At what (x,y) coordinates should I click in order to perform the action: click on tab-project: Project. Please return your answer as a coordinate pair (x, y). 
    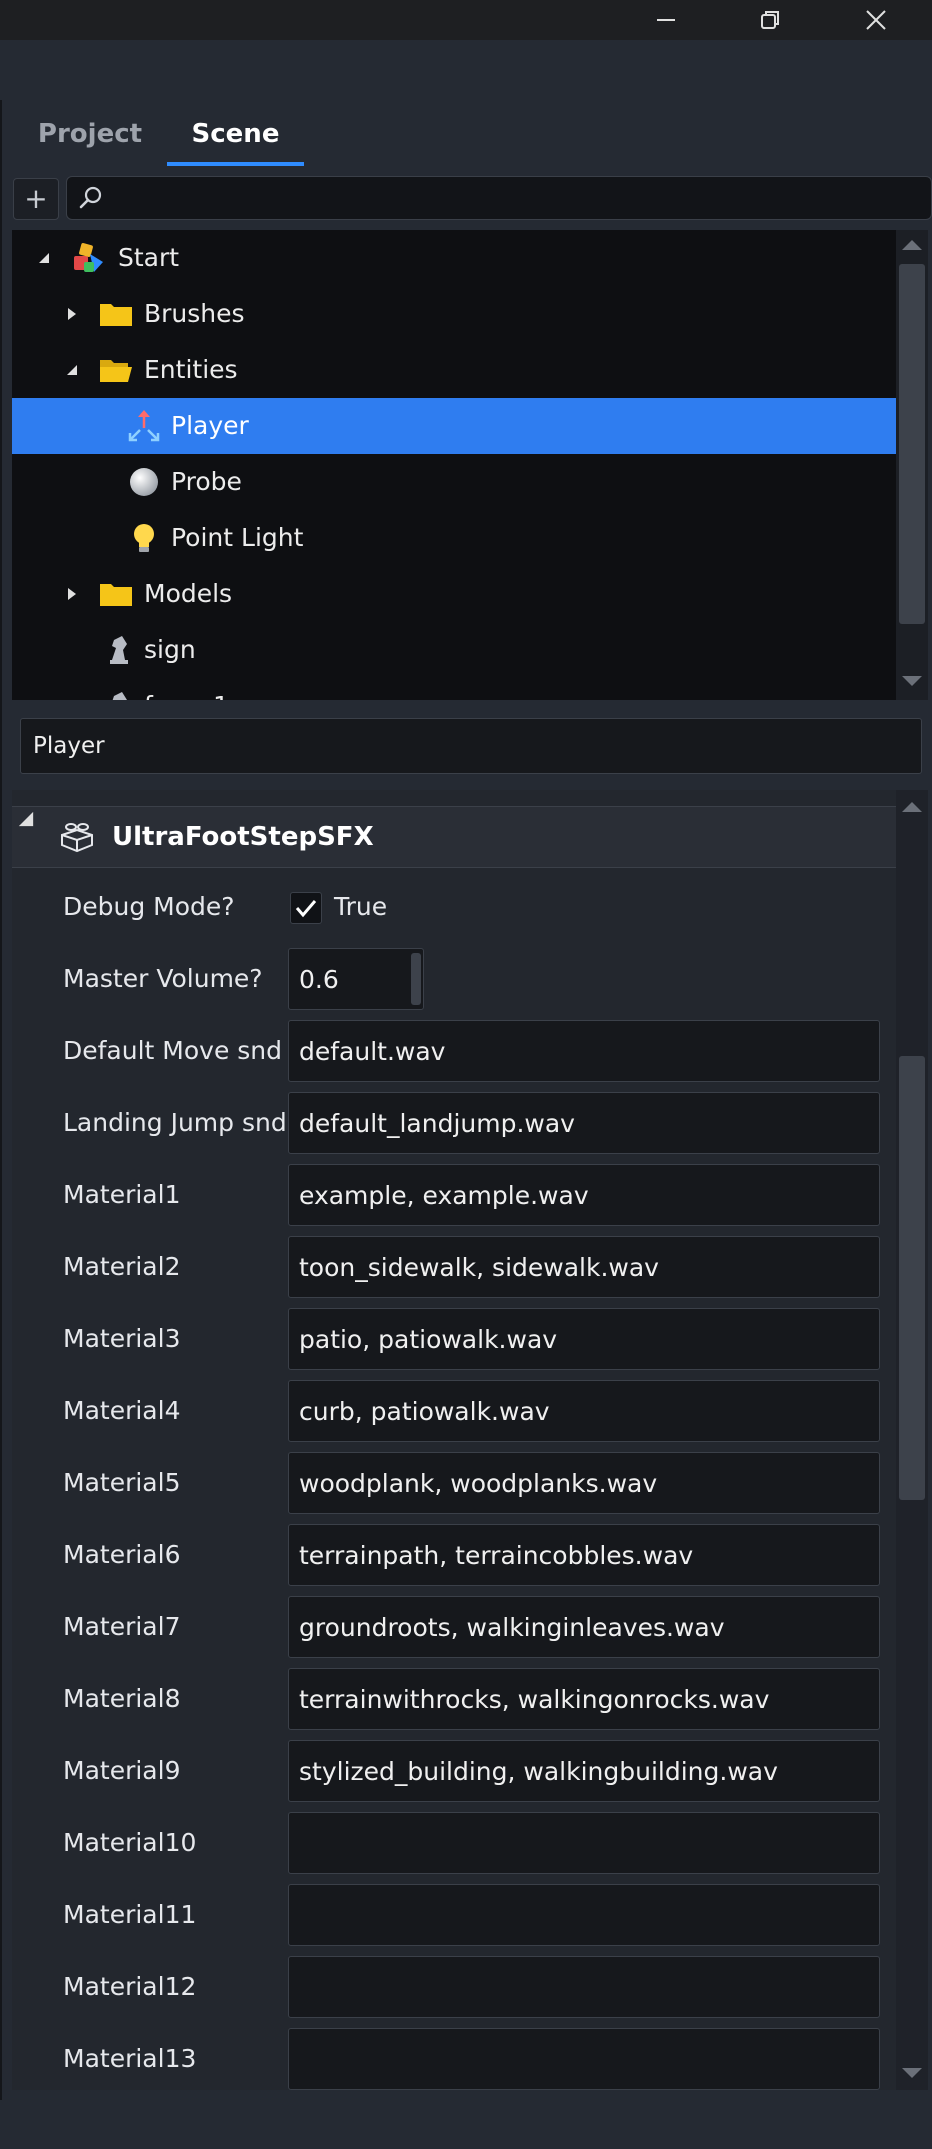
    Looking at the image, I should click on (90, 134).